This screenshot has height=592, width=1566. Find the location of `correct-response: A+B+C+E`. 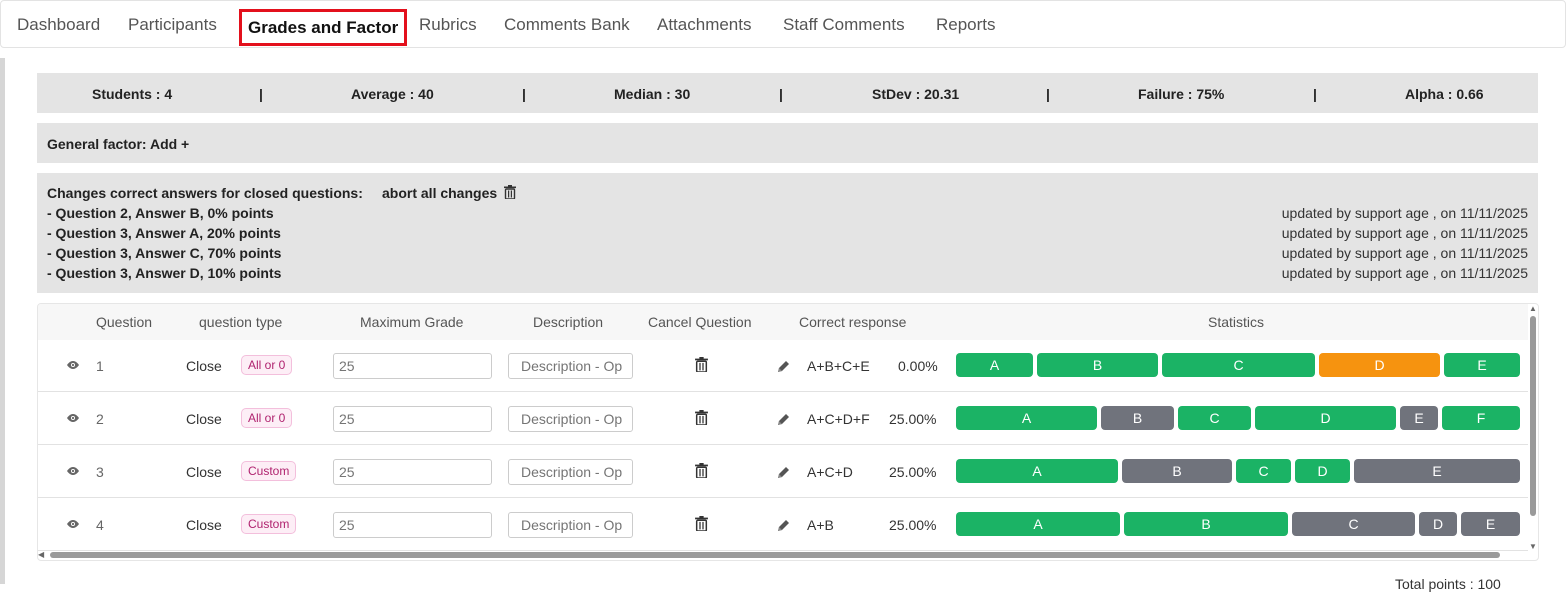

correct-response: A+B+C+E is located at coordinates (838, 366).